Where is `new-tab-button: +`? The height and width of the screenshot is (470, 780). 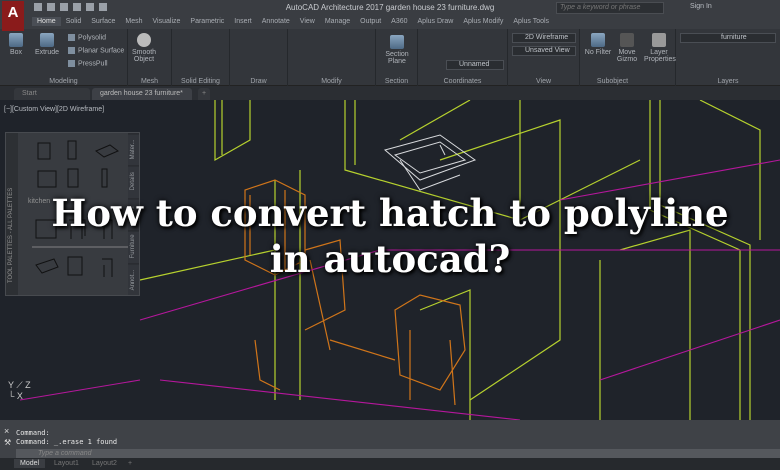 new-tab-button: + is located at coordinates (204, 94).